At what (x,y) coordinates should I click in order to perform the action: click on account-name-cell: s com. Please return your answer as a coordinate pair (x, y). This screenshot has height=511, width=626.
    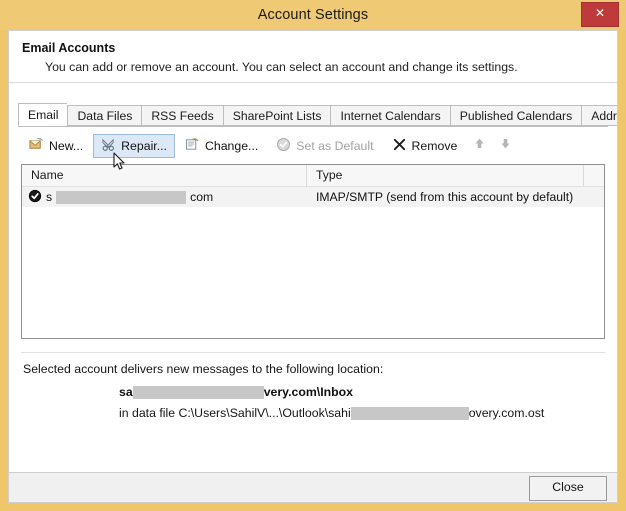
    Looking at the image, I should click on (164, 197).